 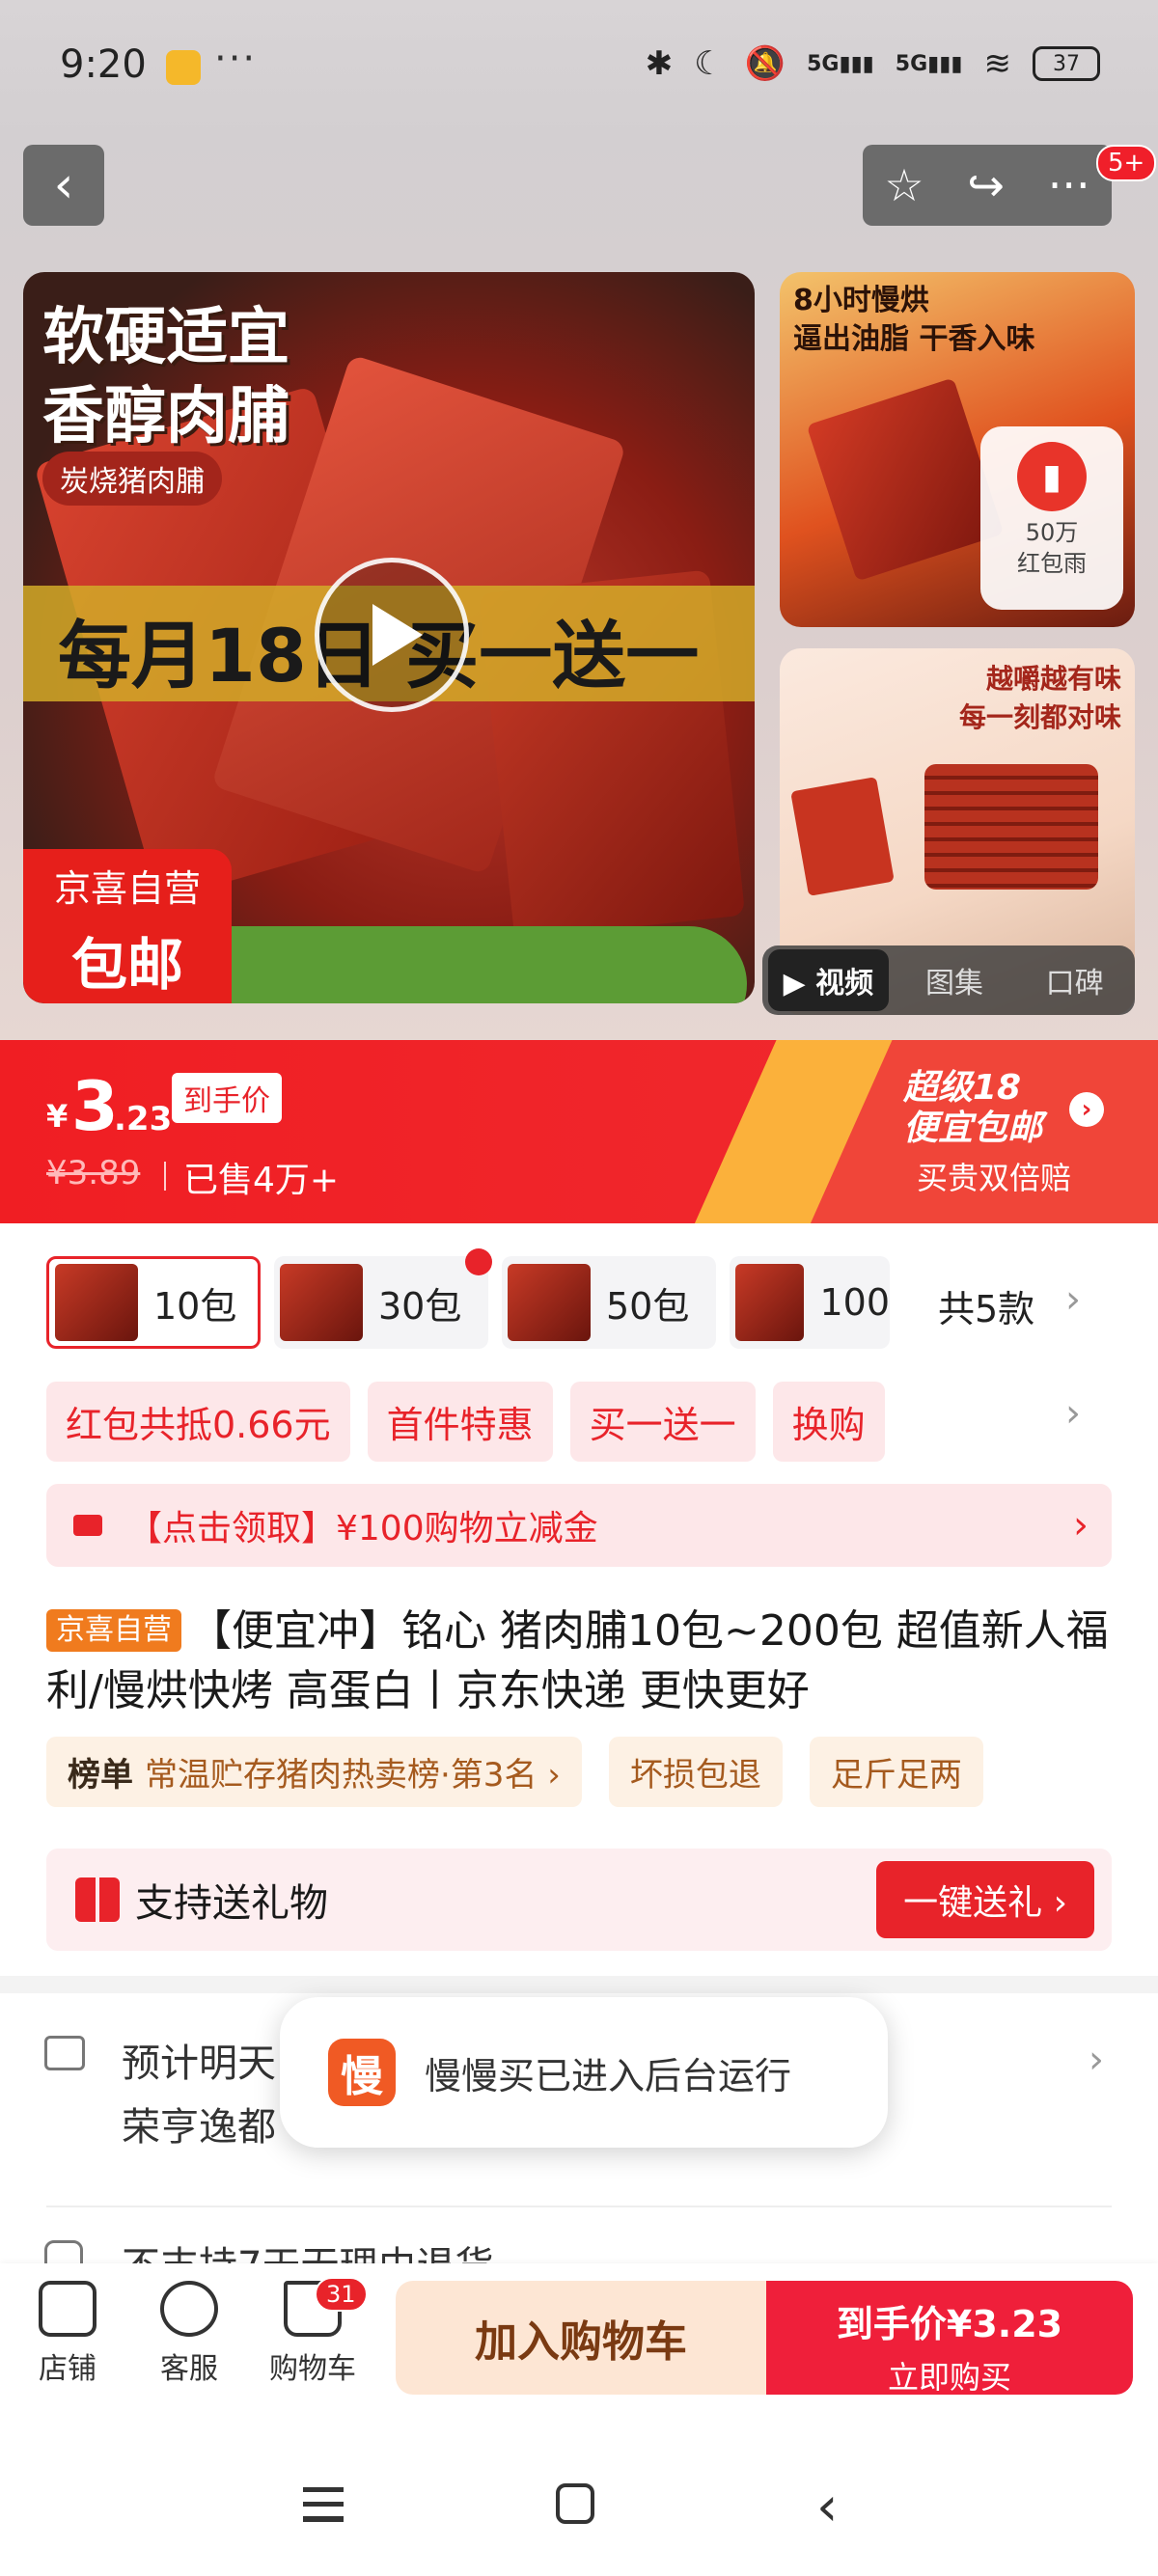 What do you see at coordinates (353, 1776) in the screenshot?
I see `ranking-text: 常温贮存猪肉热卖榜·第3名 ›` at bounding box center [353, 1776].